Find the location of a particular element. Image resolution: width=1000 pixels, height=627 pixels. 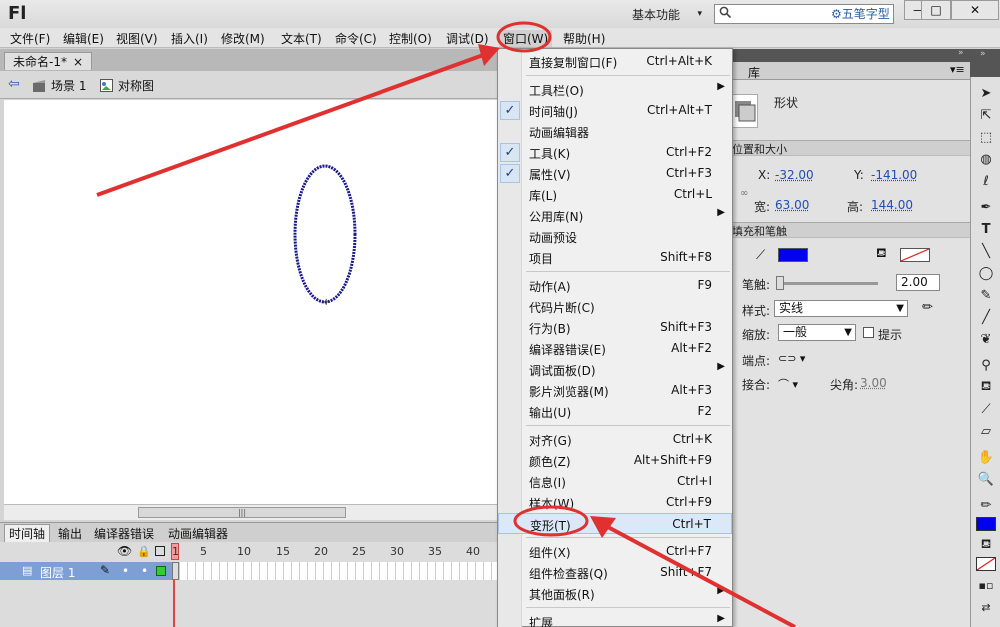

menu-item: 组件(X) Ctrl+F7 is located at coordinates (615, 551).